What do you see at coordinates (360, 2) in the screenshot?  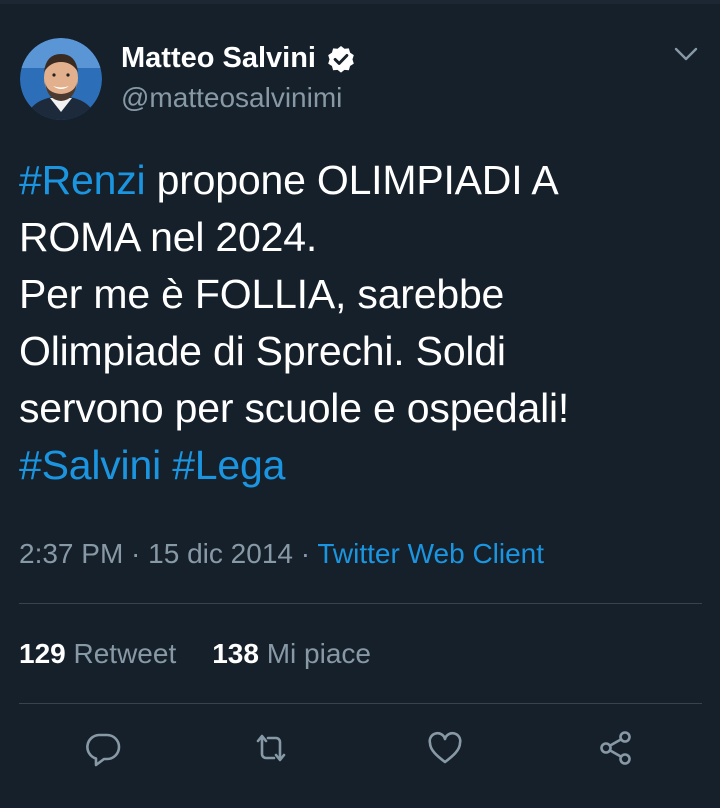 I see `top-border` at bounding box center [360, 2].